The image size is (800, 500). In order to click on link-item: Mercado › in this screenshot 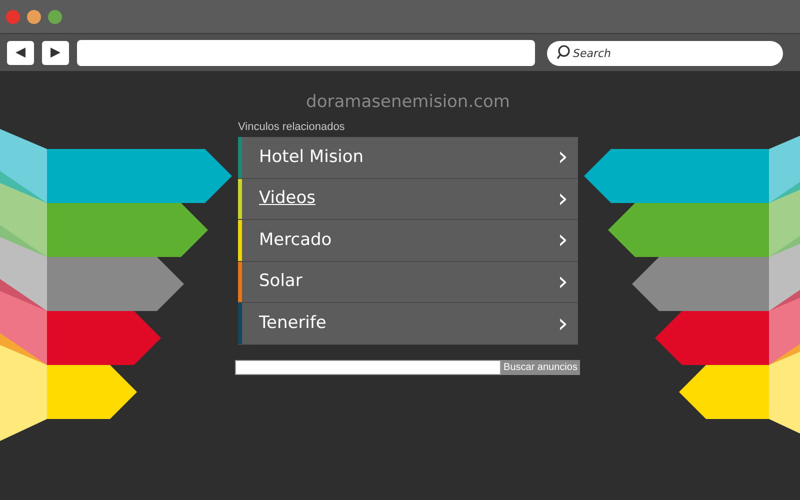, I will do `click(408, 241)`.